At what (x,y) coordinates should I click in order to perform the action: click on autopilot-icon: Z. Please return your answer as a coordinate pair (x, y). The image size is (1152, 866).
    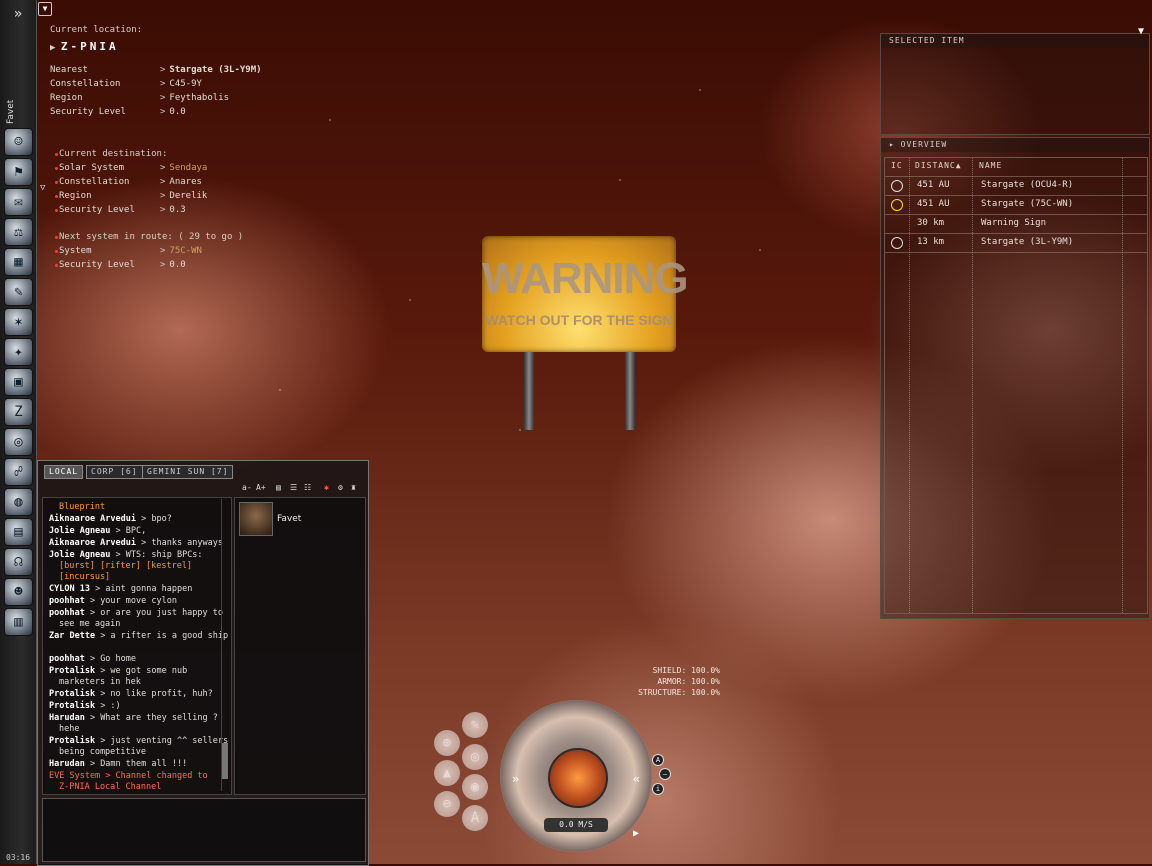
    Looking at the image, I should click on (18, 412).